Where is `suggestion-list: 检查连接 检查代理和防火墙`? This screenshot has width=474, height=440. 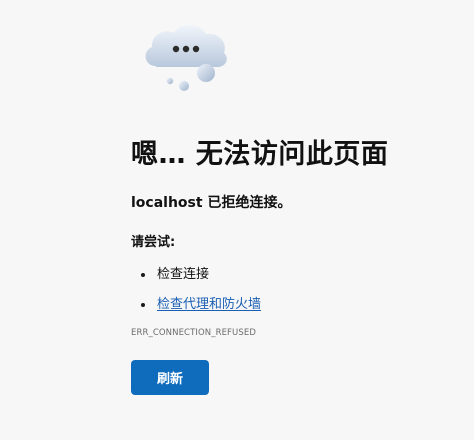
suggestion-list: 检查连接 检查代理和防火墙 is located at coordinates (196, 290).